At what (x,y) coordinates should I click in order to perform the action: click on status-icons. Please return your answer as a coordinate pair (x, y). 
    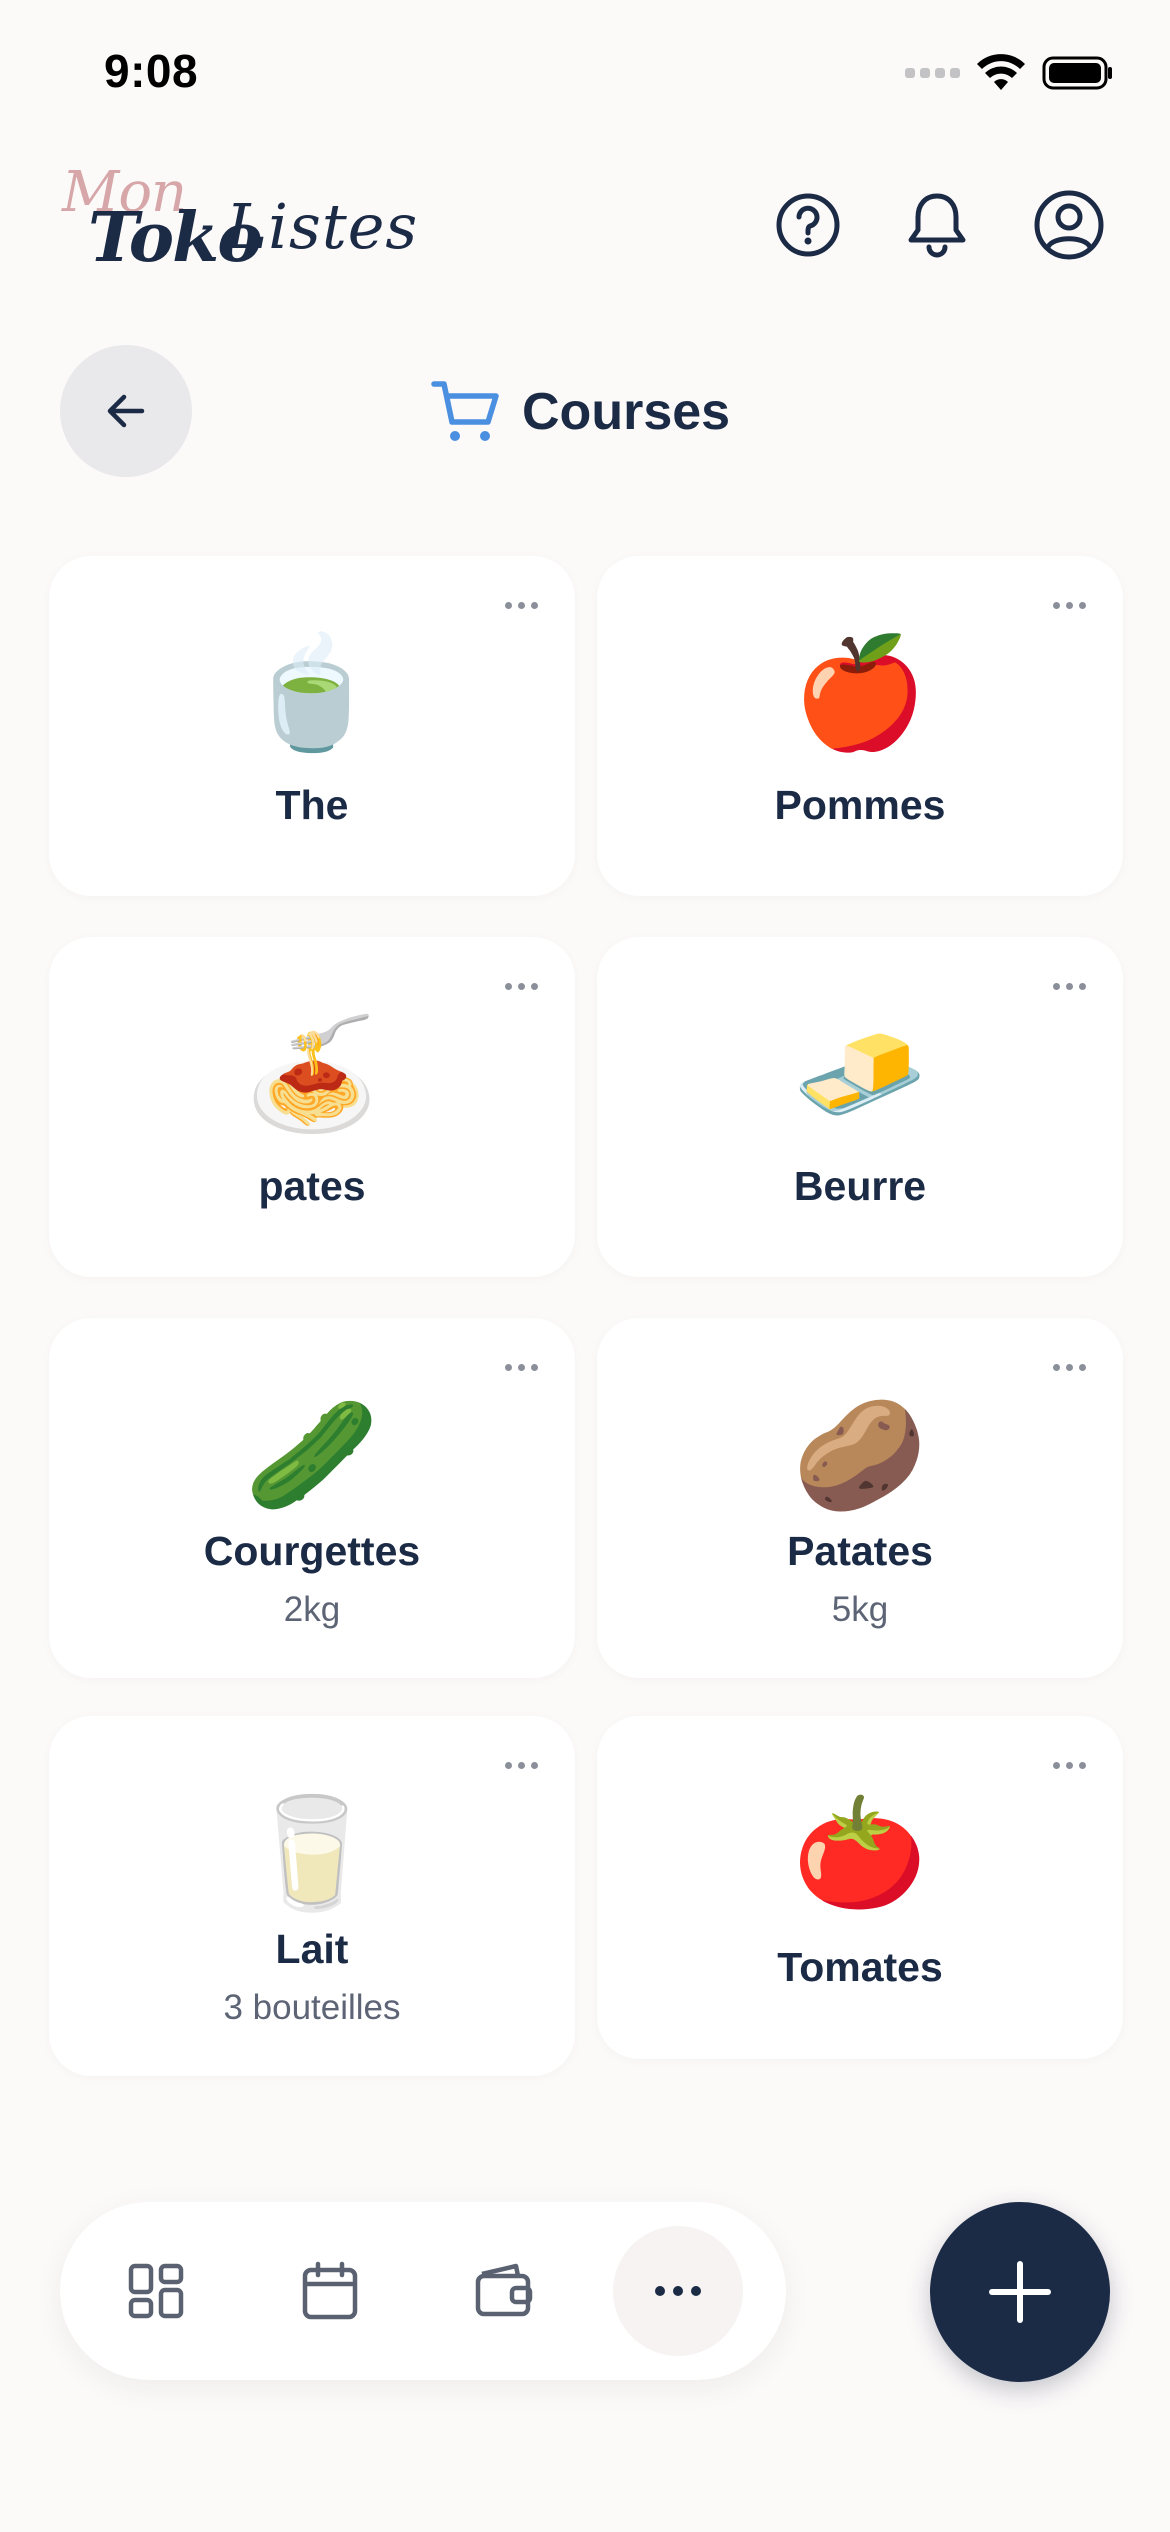
    Looking at the image, I should click on (1009, 73).